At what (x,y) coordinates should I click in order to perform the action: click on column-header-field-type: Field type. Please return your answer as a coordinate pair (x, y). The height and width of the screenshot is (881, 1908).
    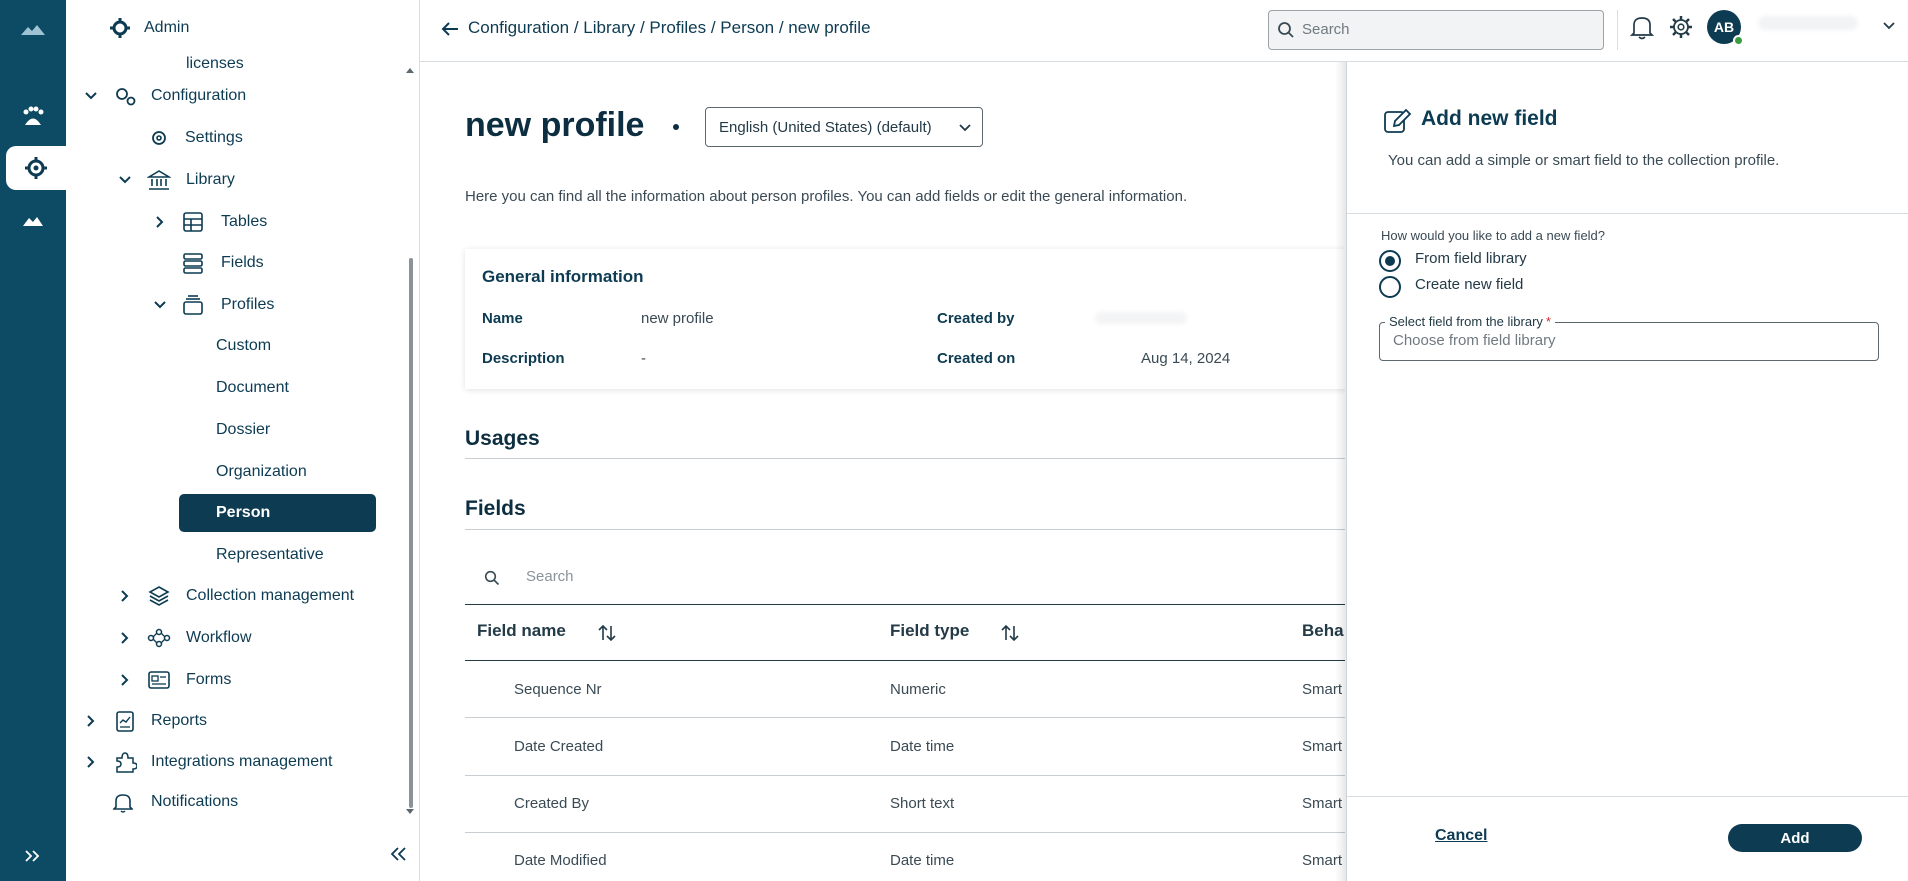
    Looking at the image, I should click on (929, 631).